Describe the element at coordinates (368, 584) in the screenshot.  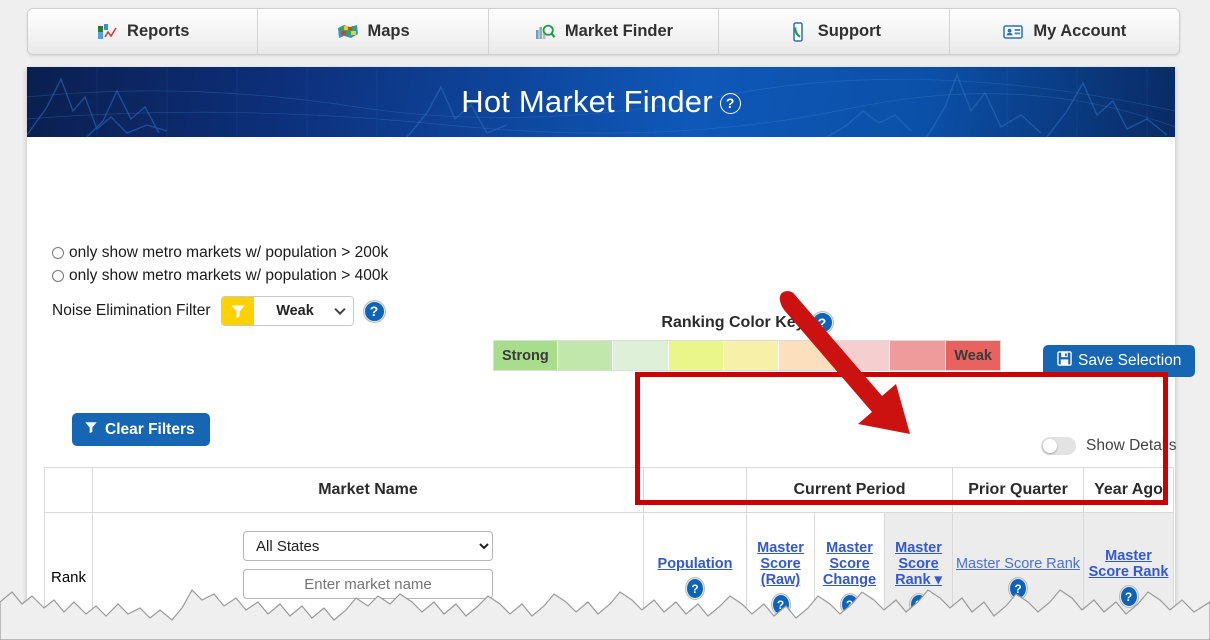
I see `market-name-input` at that location.